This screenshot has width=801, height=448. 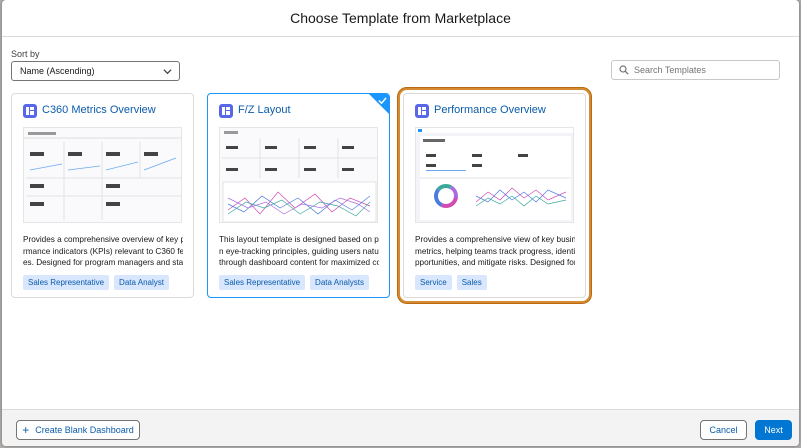 I want to click on next-button: Next, so click(x=773, y=430).